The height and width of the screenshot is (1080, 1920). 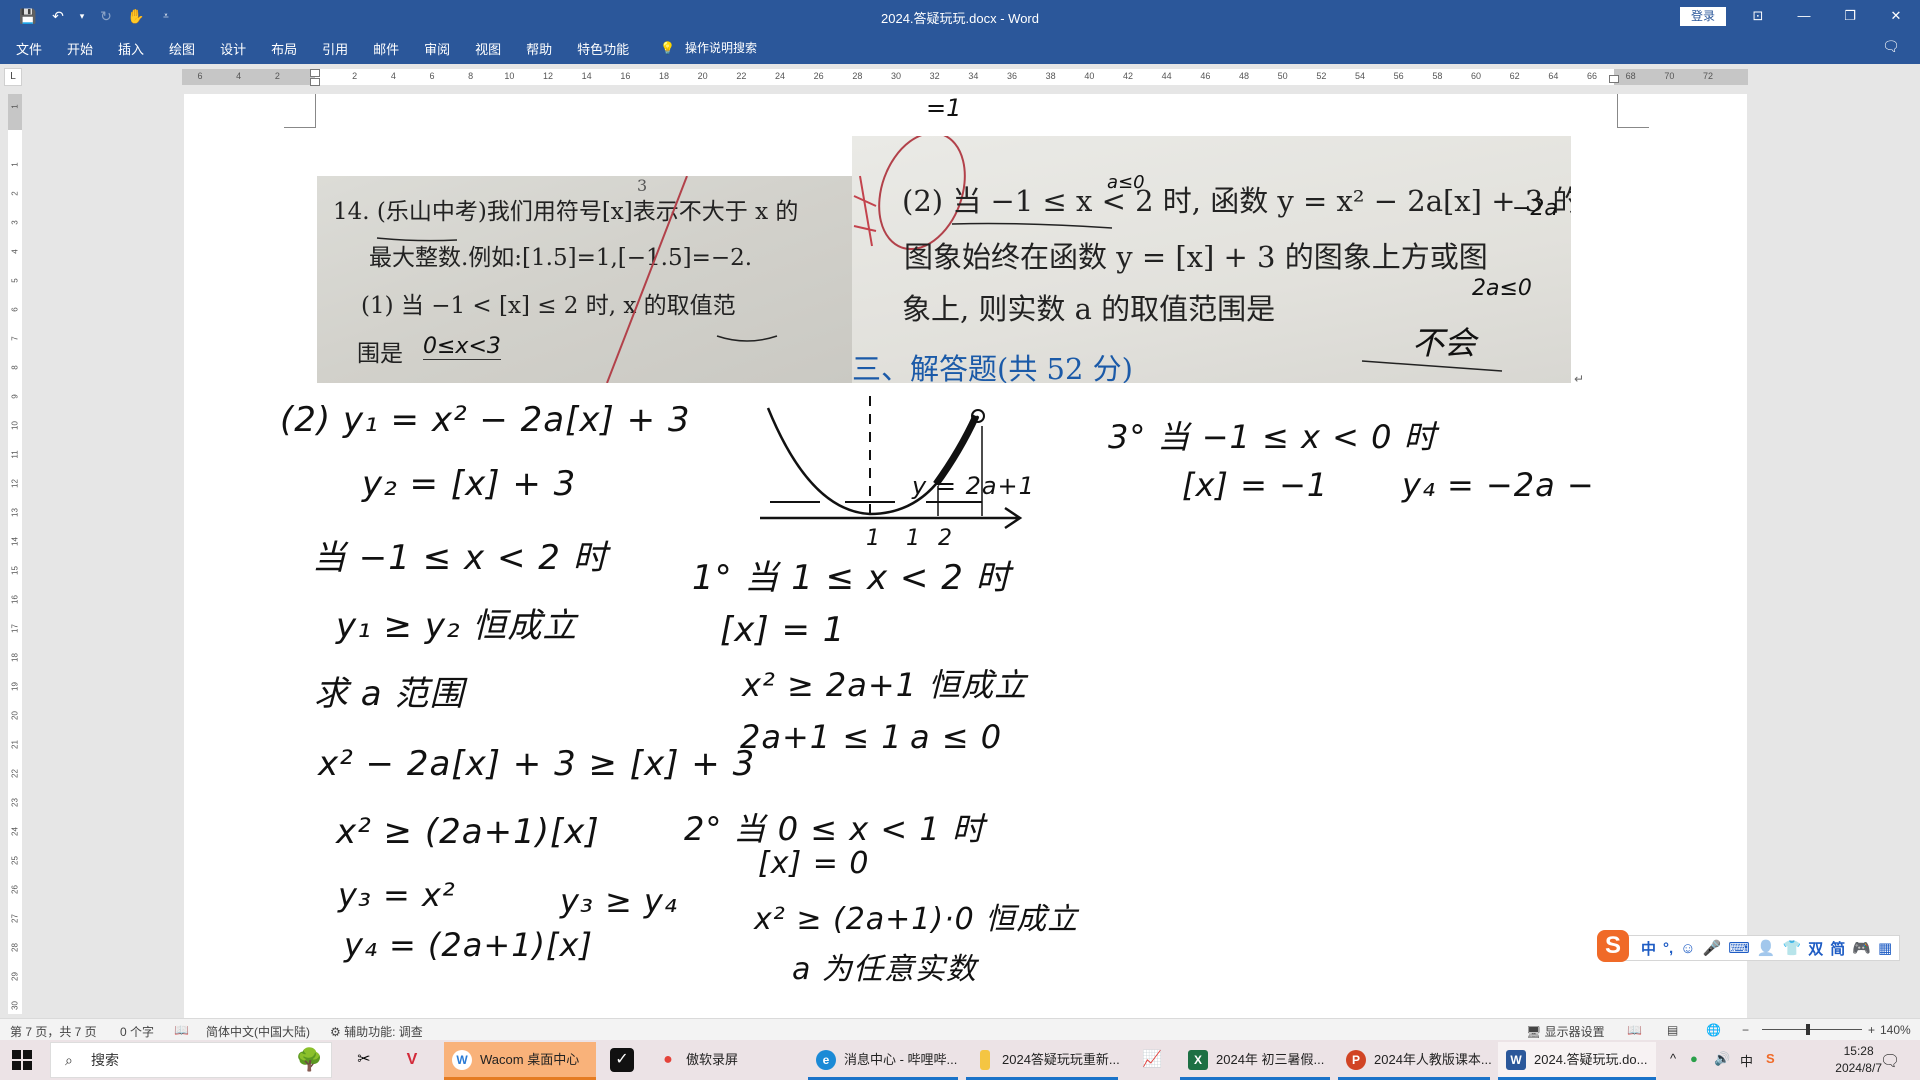 I want to click on ime-user-icon: 👤, so click(x=1766, y=948).